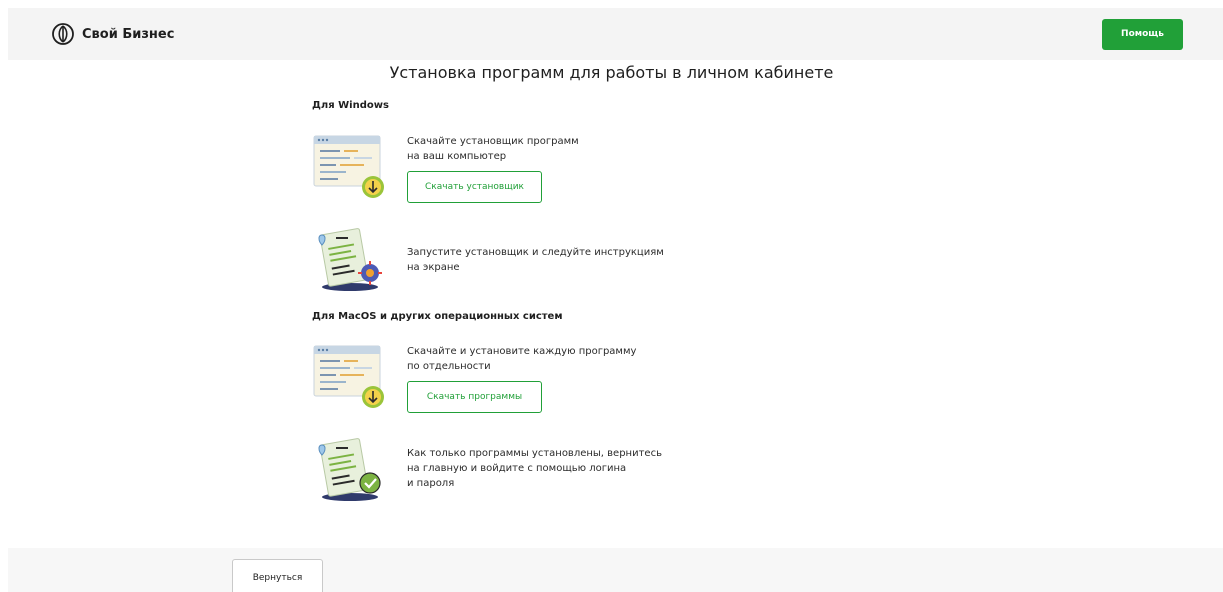  What do you see at coordinates (474, 187) in the screenshot?
I see `download-installer-button: Скачать установщик` at bounding box center [474, 187].